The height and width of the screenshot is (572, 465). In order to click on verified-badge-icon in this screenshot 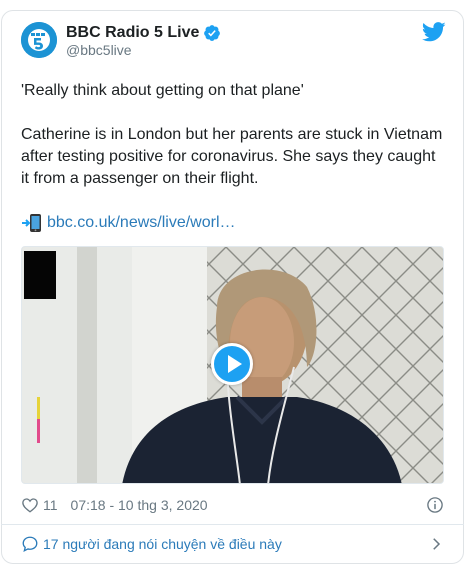, I will do `click(212, 33)`.